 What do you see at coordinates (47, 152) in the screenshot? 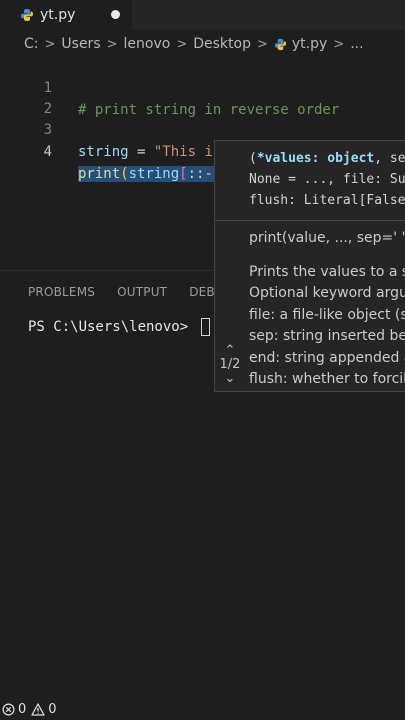
I see `line-number: 4` at bounding box center [47, 152].